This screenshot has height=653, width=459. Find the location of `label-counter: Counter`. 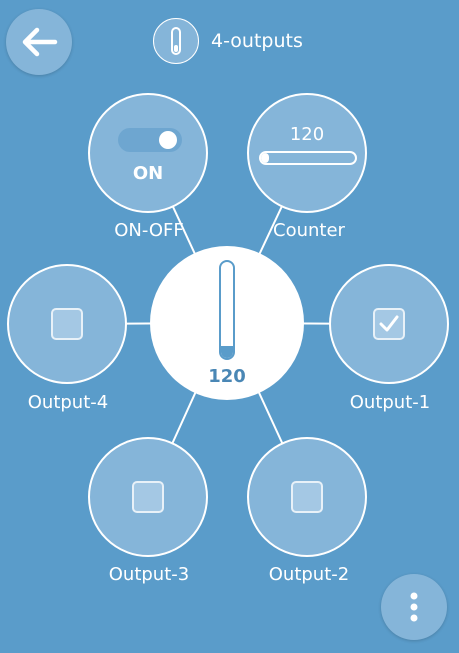

label-counter: Counter is located at coordinates (309, 230).